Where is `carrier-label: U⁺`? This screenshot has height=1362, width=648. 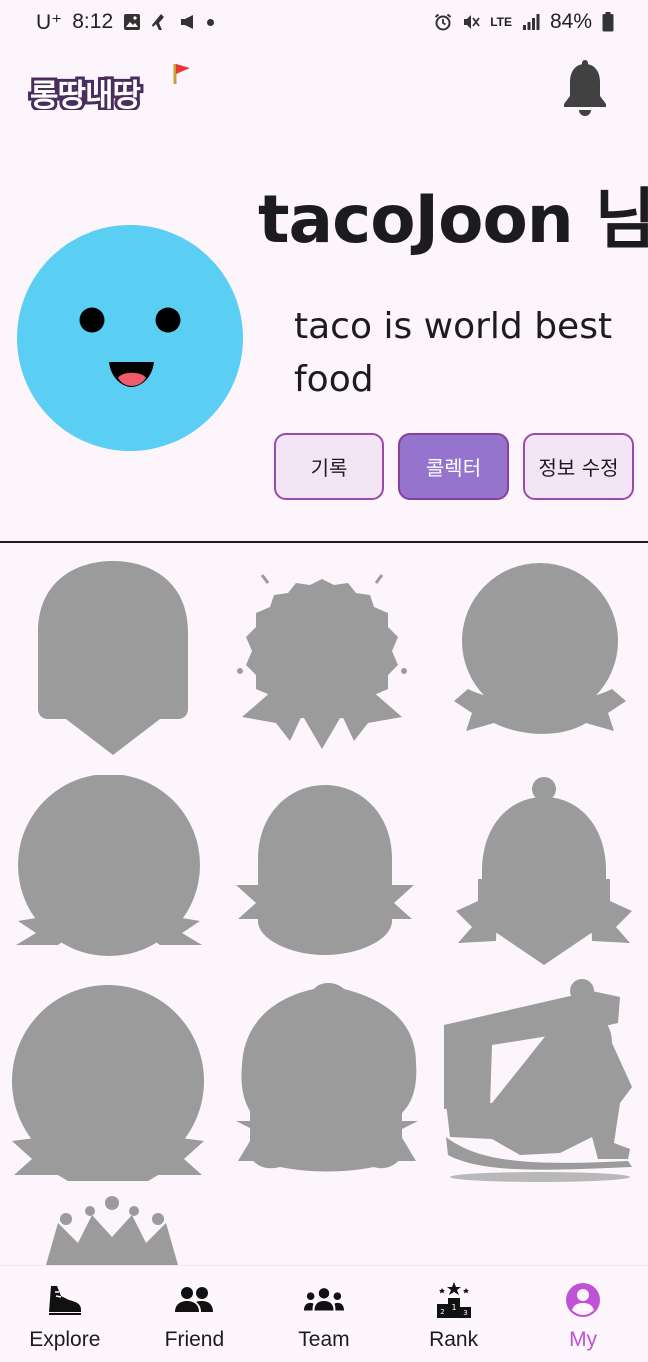
carrier-label: U⁺ is located at coordinates (49, 22).